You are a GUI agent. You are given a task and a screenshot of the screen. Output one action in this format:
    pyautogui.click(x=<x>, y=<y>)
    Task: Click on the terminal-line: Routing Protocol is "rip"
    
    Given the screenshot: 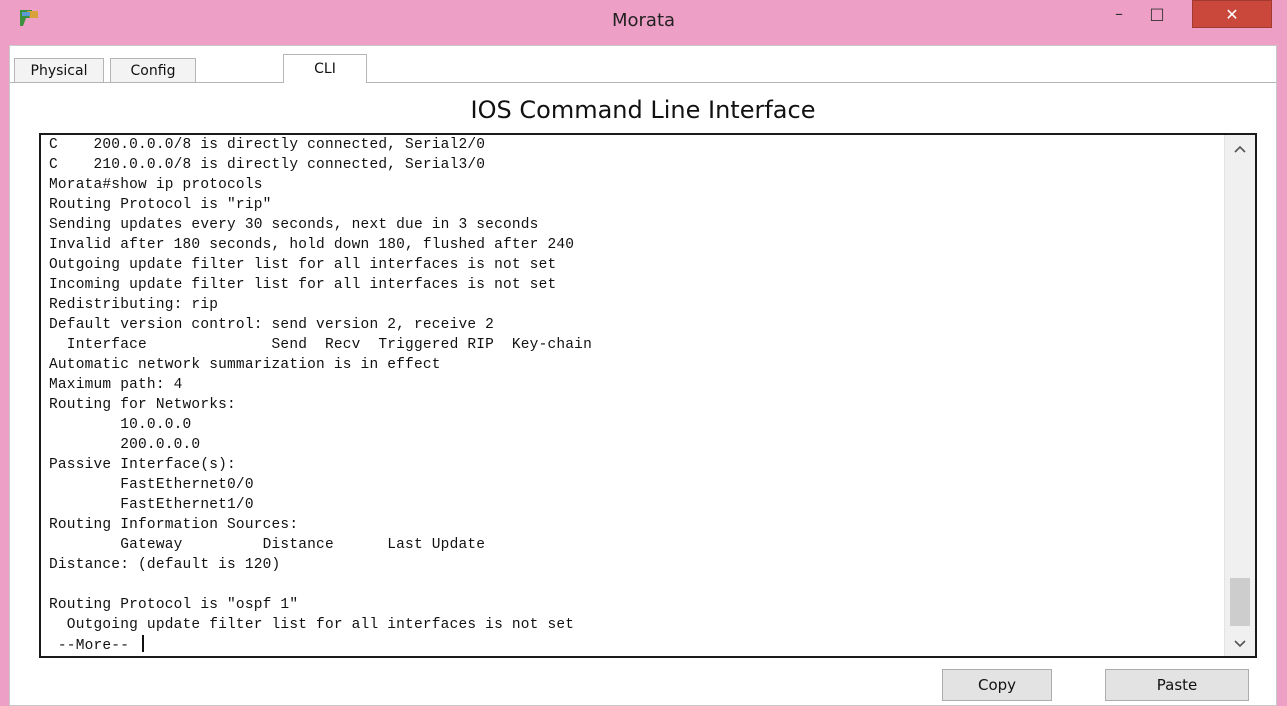 What is the action you would take?
    pyautogui.click(x=160, y=205)
    